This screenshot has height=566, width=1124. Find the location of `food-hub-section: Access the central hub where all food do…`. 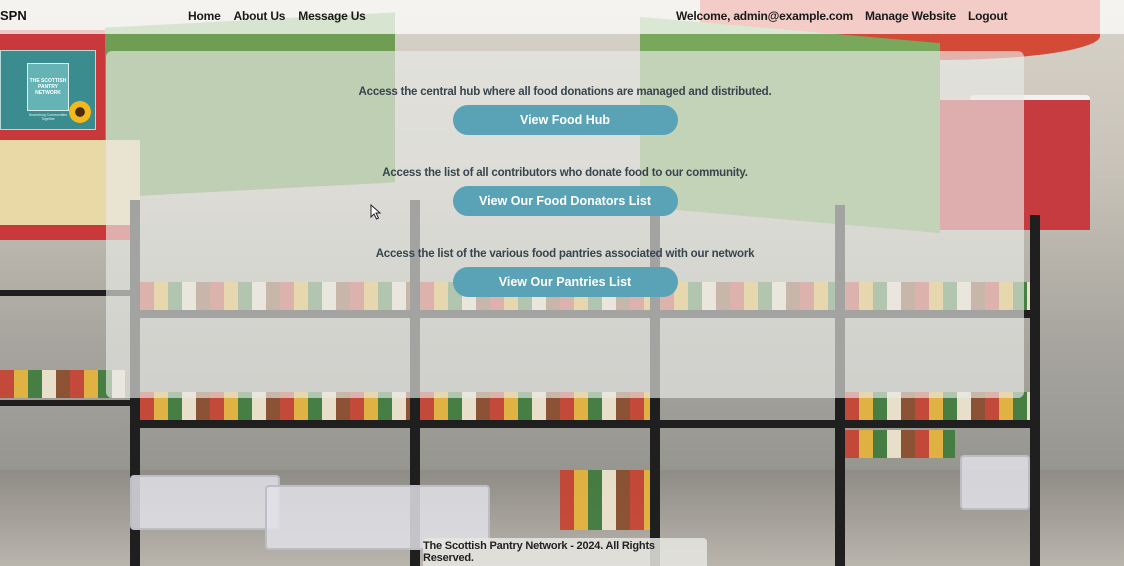

food-hub-section: Access the central hub where all food do… is located at coordinates (565, 110).